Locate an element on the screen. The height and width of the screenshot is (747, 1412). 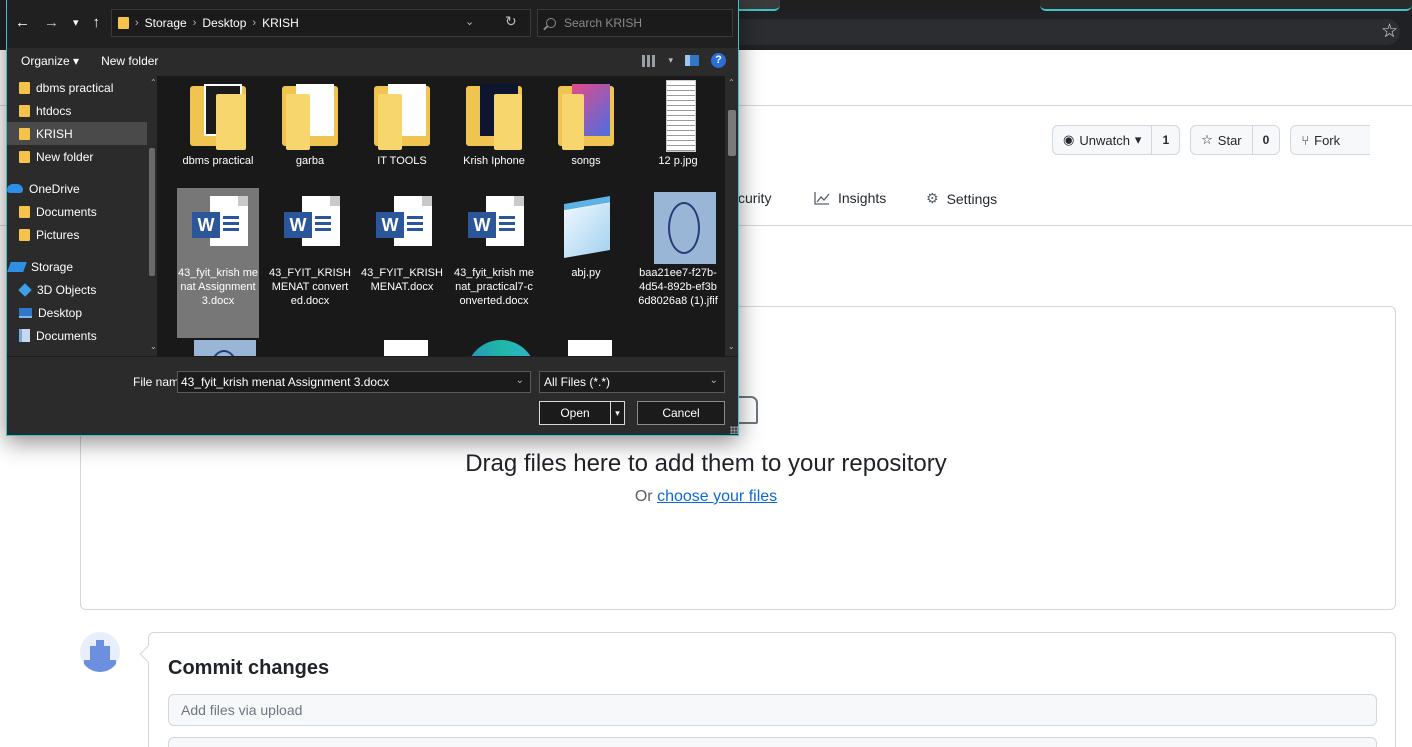
file-name: IT TOOLS is located at coordinates (402, 161).